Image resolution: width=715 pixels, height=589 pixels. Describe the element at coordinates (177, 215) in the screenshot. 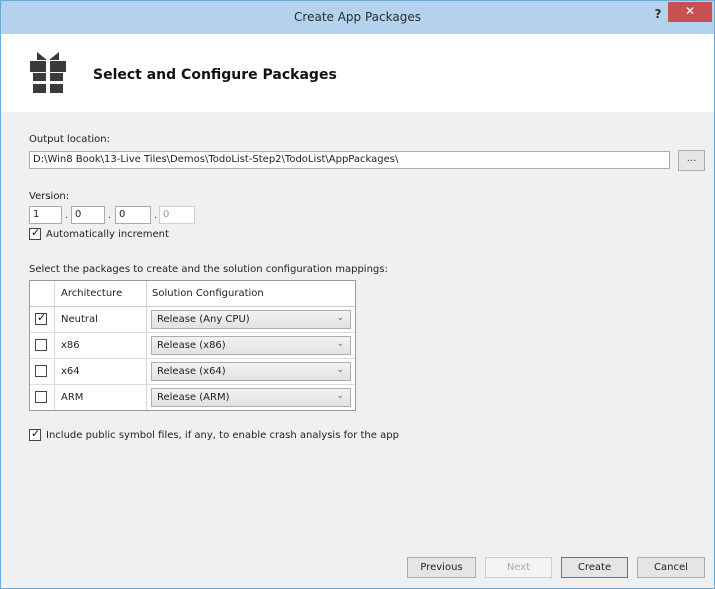

I see `version-revision-input: 0` at that location.